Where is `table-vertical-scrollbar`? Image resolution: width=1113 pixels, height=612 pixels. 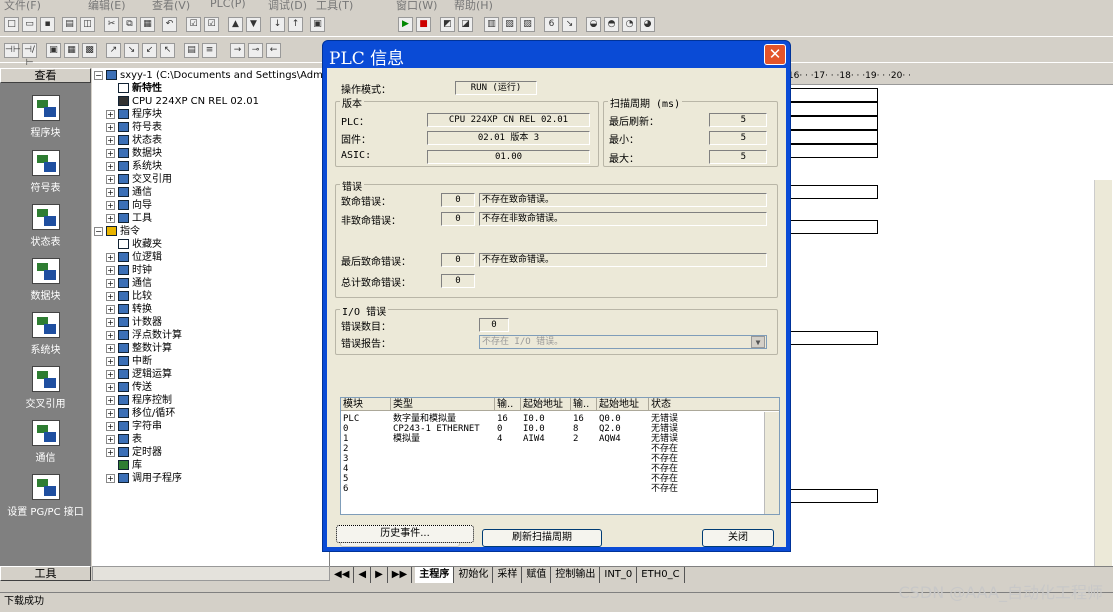
table-vertical-scrollbar is located at coordinates (771, 463).